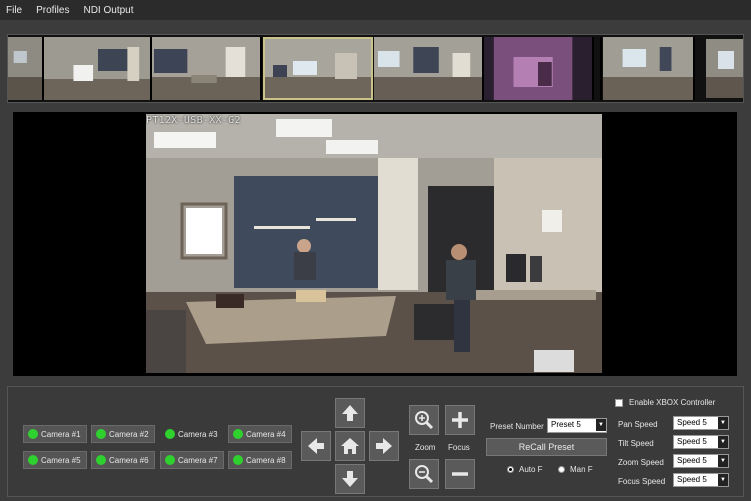 The image size is (751, 501). I want to click on tilt-speed-label: Tilt Speed, so click(636, 443).